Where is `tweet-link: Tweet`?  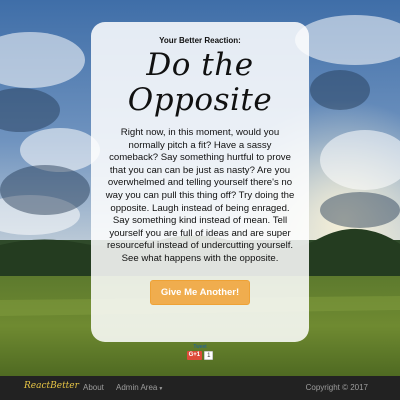
tweet-link: Tweet is located at coordinates (200, 347).